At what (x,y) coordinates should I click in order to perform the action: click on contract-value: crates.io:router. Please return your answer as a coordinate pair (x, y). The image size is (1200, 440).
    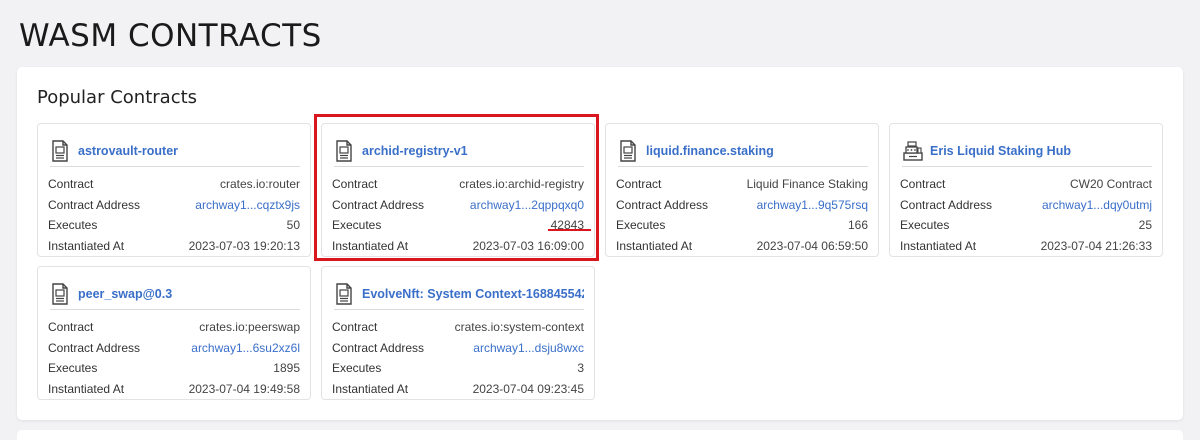
    Looking at the image, I should click on (259, 184).